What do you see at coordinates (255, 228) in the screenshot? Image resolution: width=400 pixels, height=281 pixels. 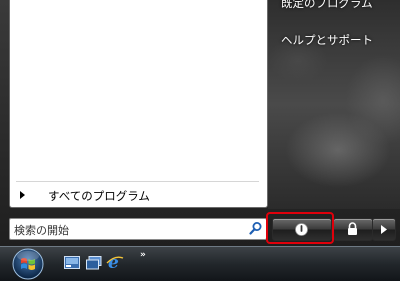 I see `search-icon` at bounding box center [255, 228].